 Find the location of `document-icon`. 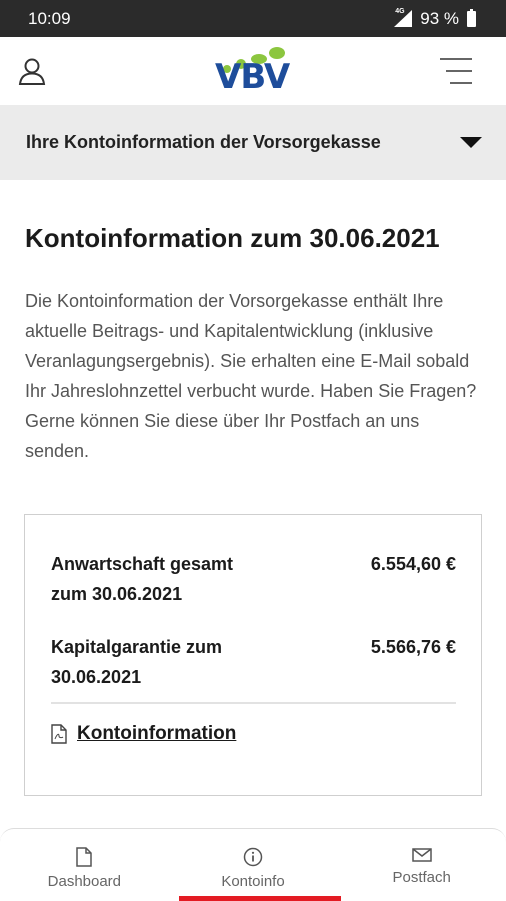

document-icon is located at coordinates (84, 857).